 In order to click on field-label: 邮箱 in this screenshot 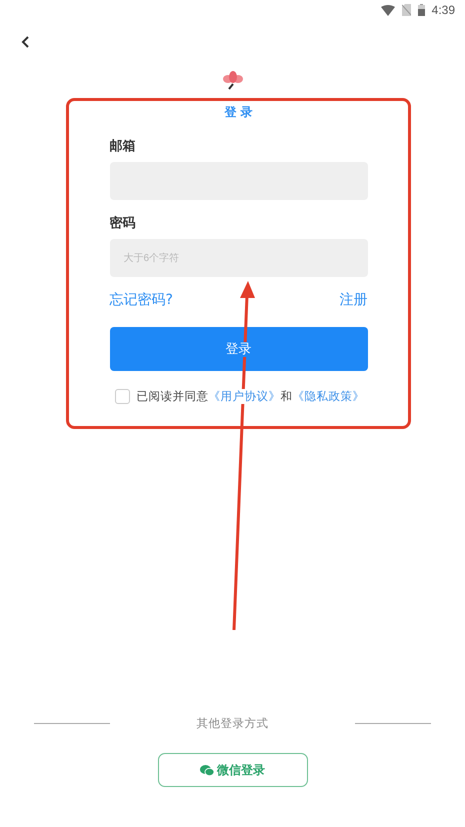, I will do `click(123, 146)`.